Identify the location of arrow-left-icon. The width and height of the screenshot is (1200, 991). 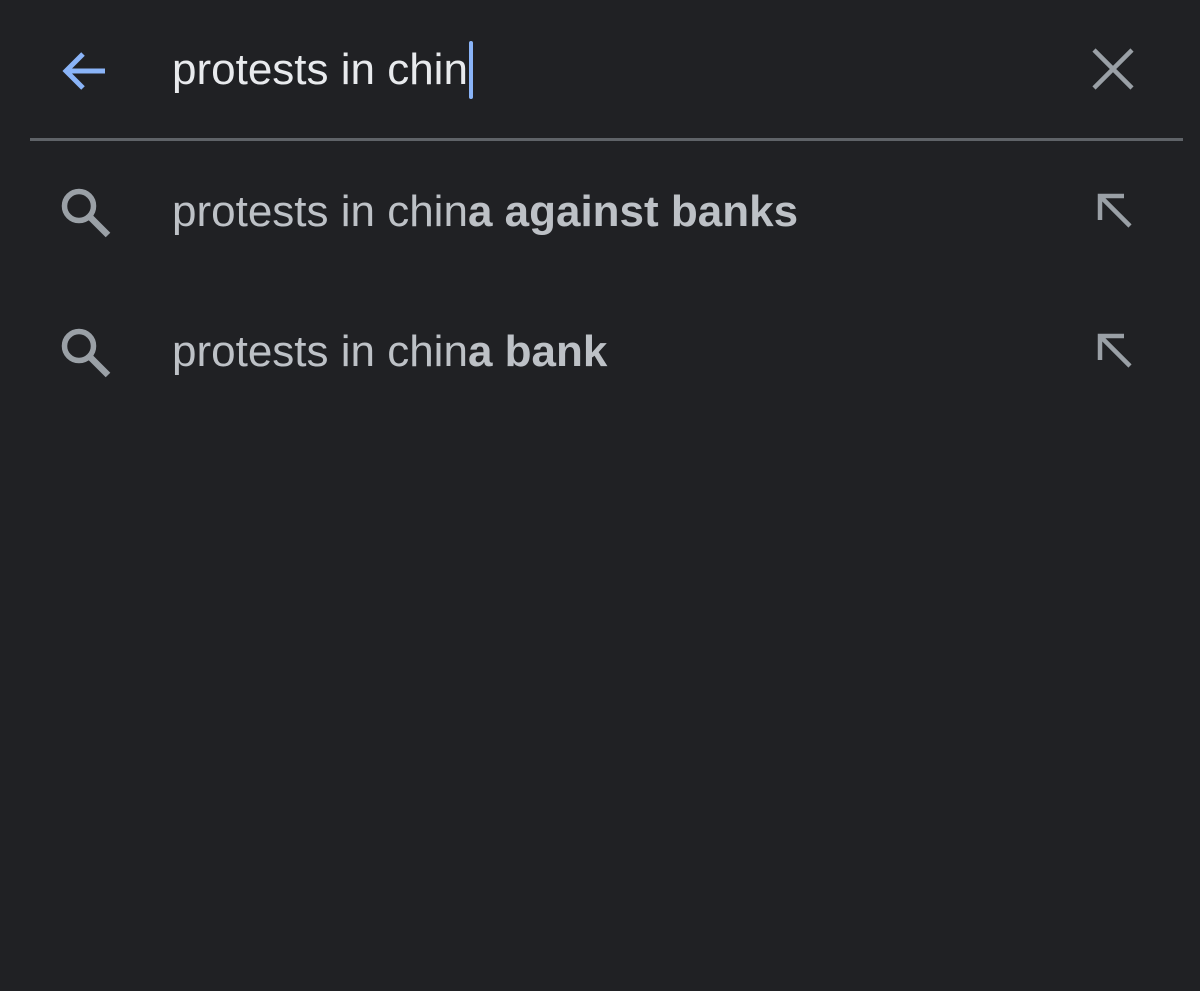
(83, 71).